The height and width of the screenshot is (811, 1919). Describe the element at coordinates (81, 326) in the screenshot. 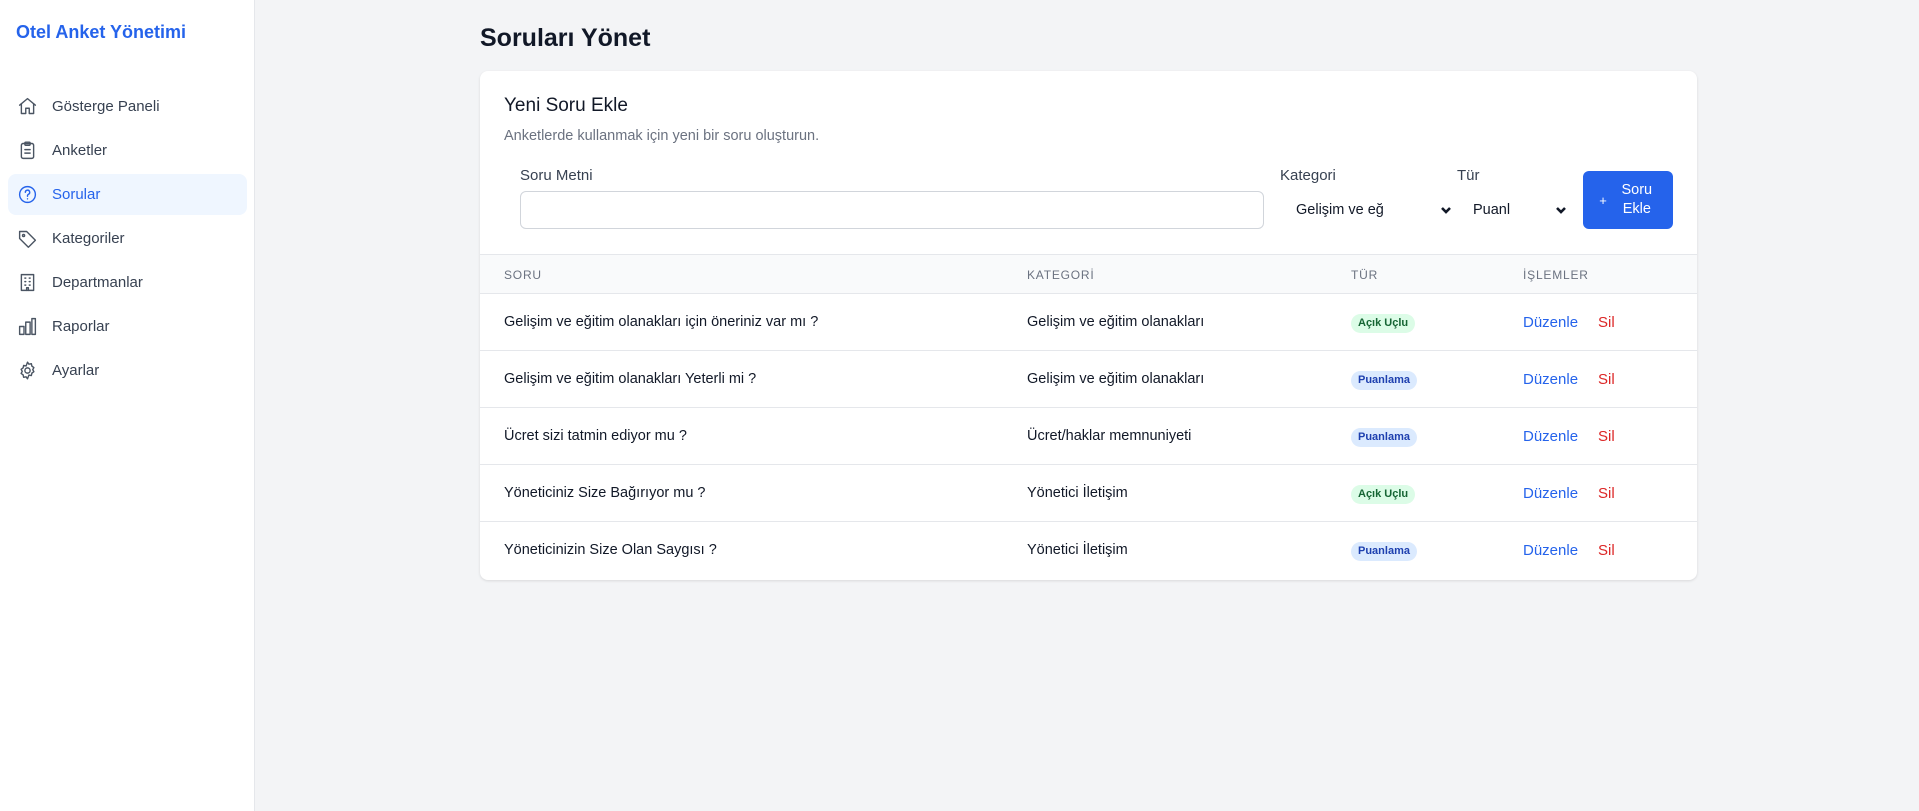

I see `sidebar-item-label: Raporlar` at that location.